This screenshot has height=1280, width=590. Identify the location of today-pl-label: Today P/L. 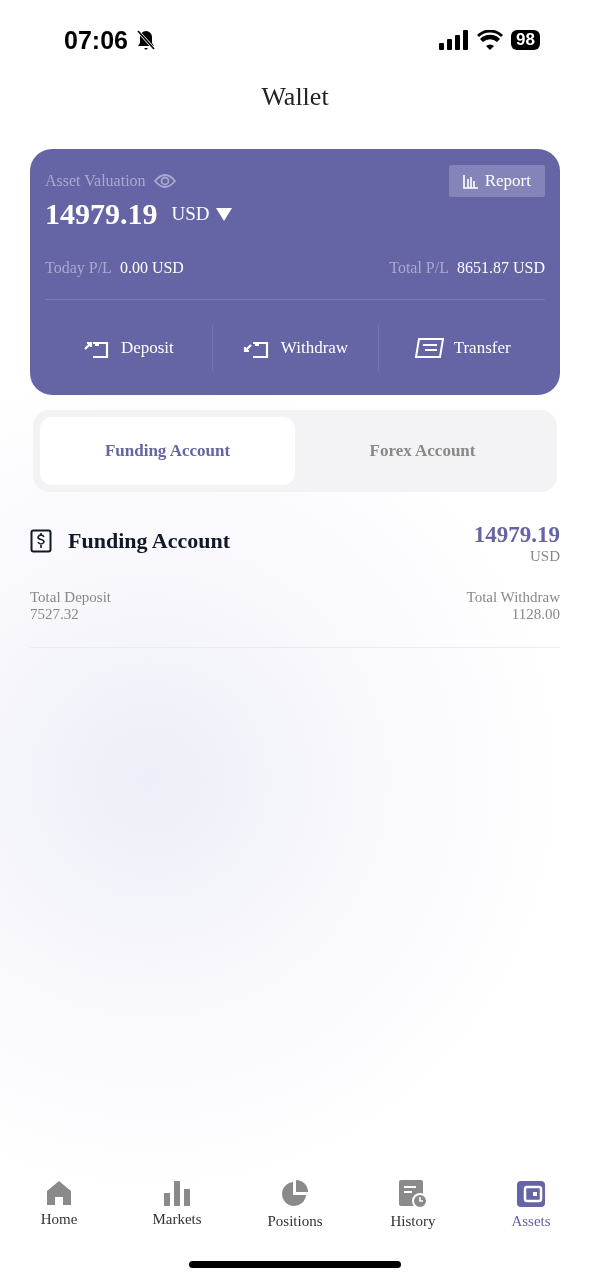
(78, 268).